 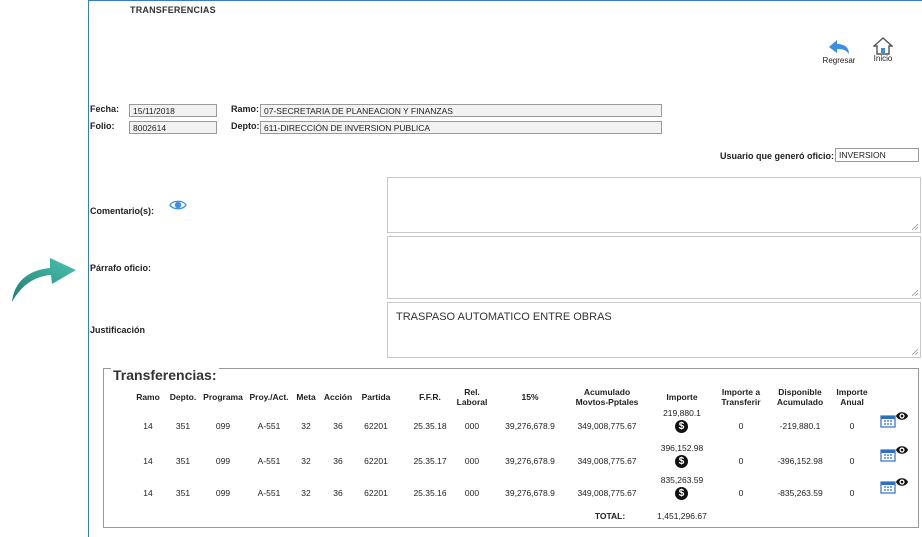 What do you see at coordinates (173, 127) in the screenshot?
I see `folio-field: 8002614` at bounding box center [173, 127].